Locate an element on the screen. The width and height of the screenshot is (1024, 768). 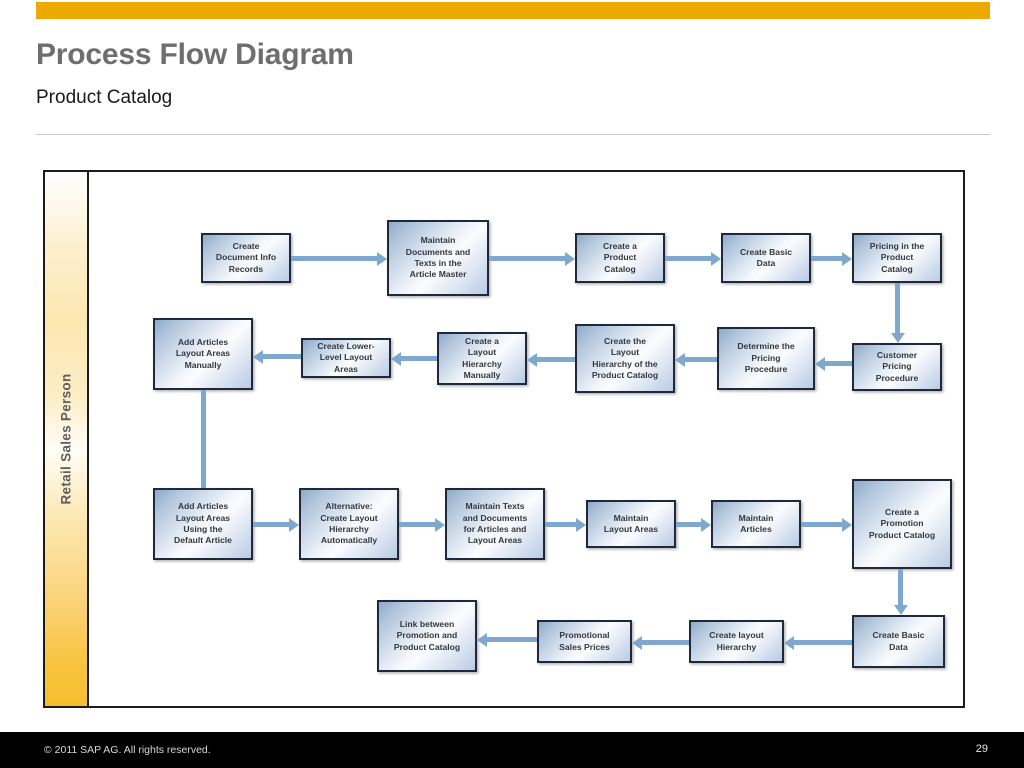
process-node: Customer Pricing Procedure is located at coordinates (897, 367).